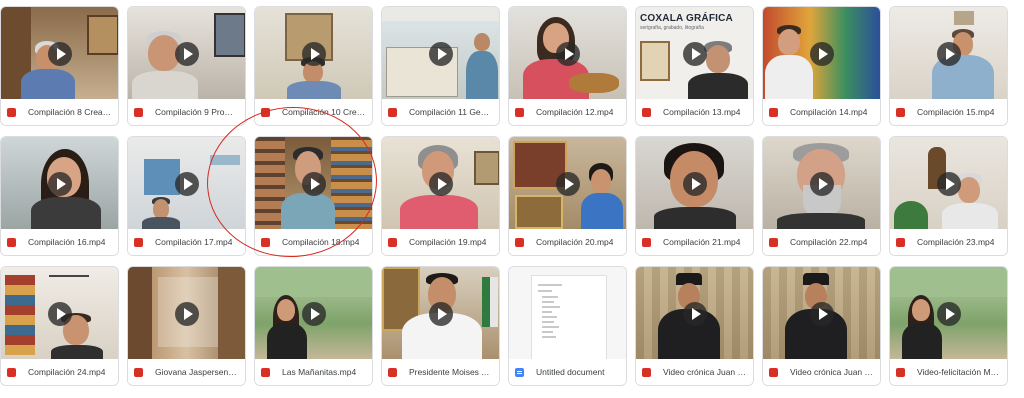  Describe the element at coordinates (321, 242) in the screenshot. I see `file-name: Compilación 18.mp4` at that location.